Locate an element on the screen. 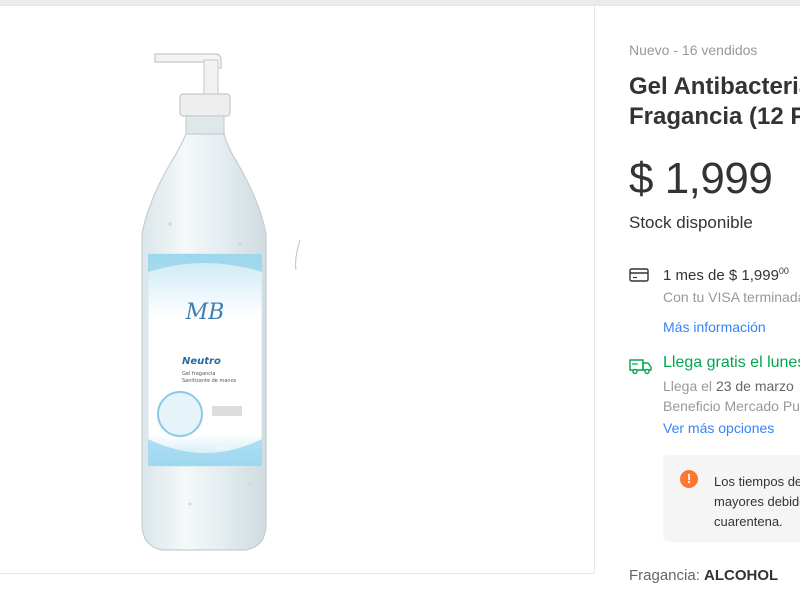  product-title-line1: Gel Antibacterial is located at coordinates (714, 86).